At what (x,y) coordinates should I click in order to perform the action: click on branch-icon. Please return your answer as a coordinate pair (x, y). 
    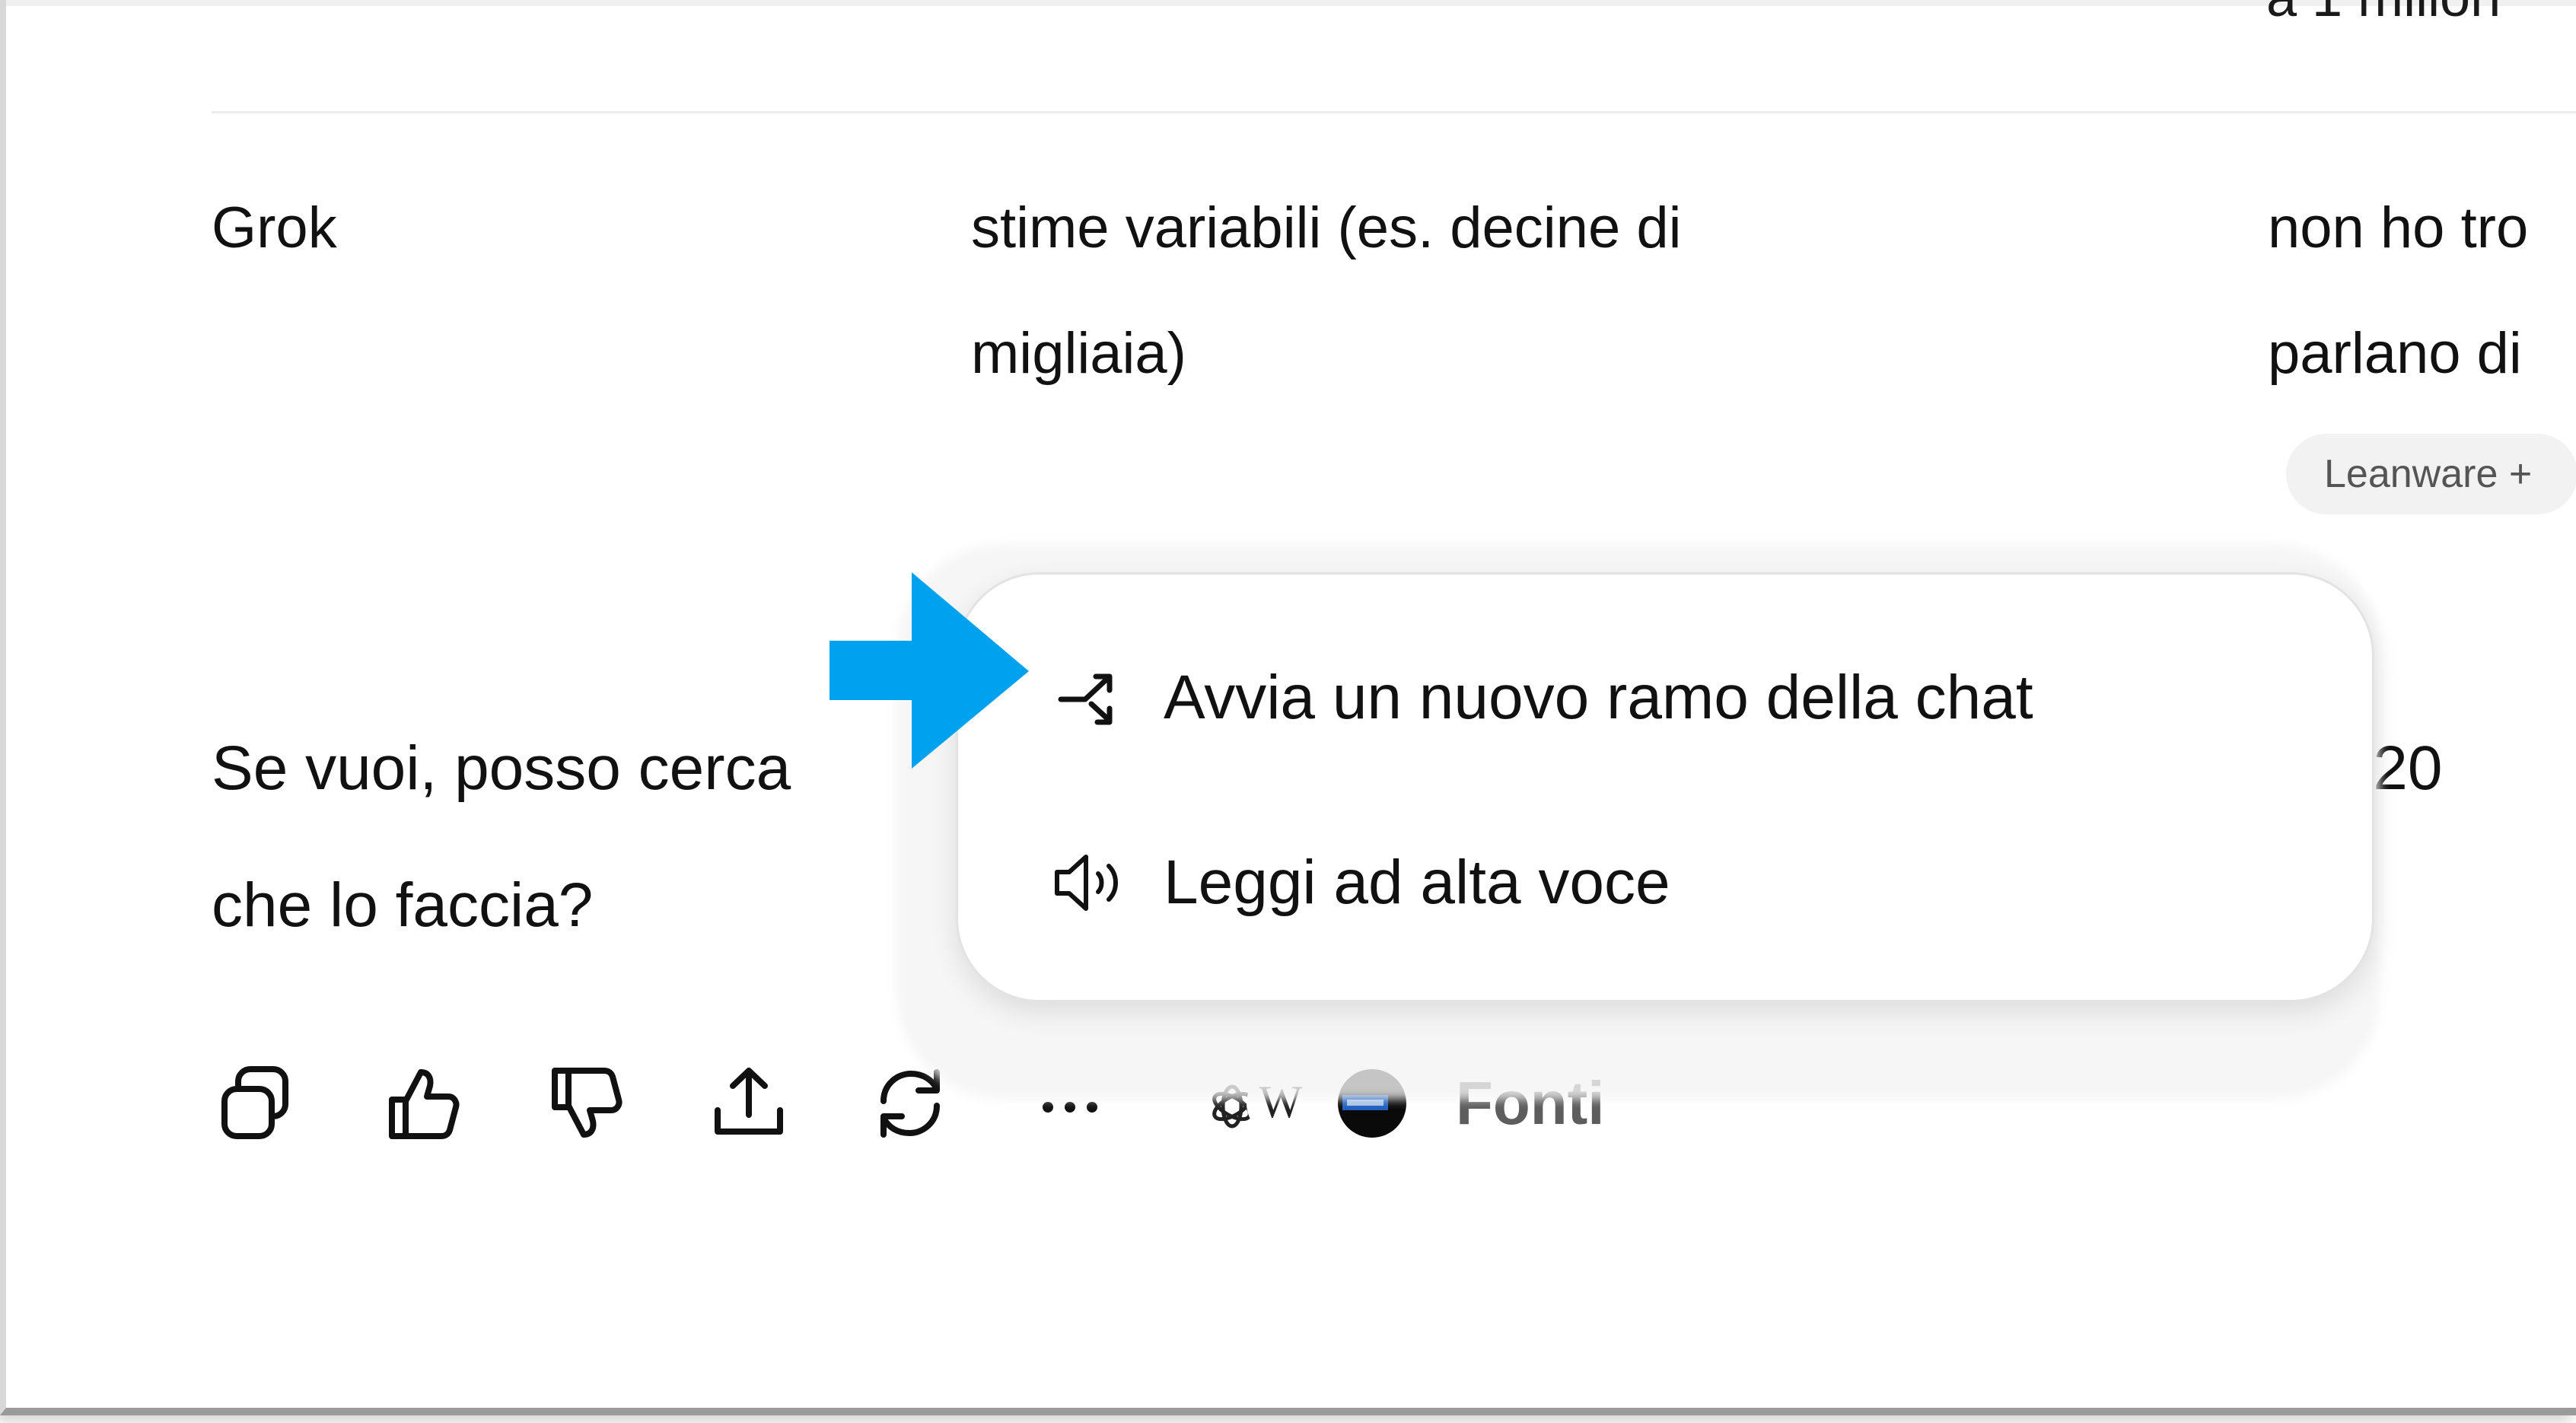
    Looking at the image, I should click on (1091, 698).